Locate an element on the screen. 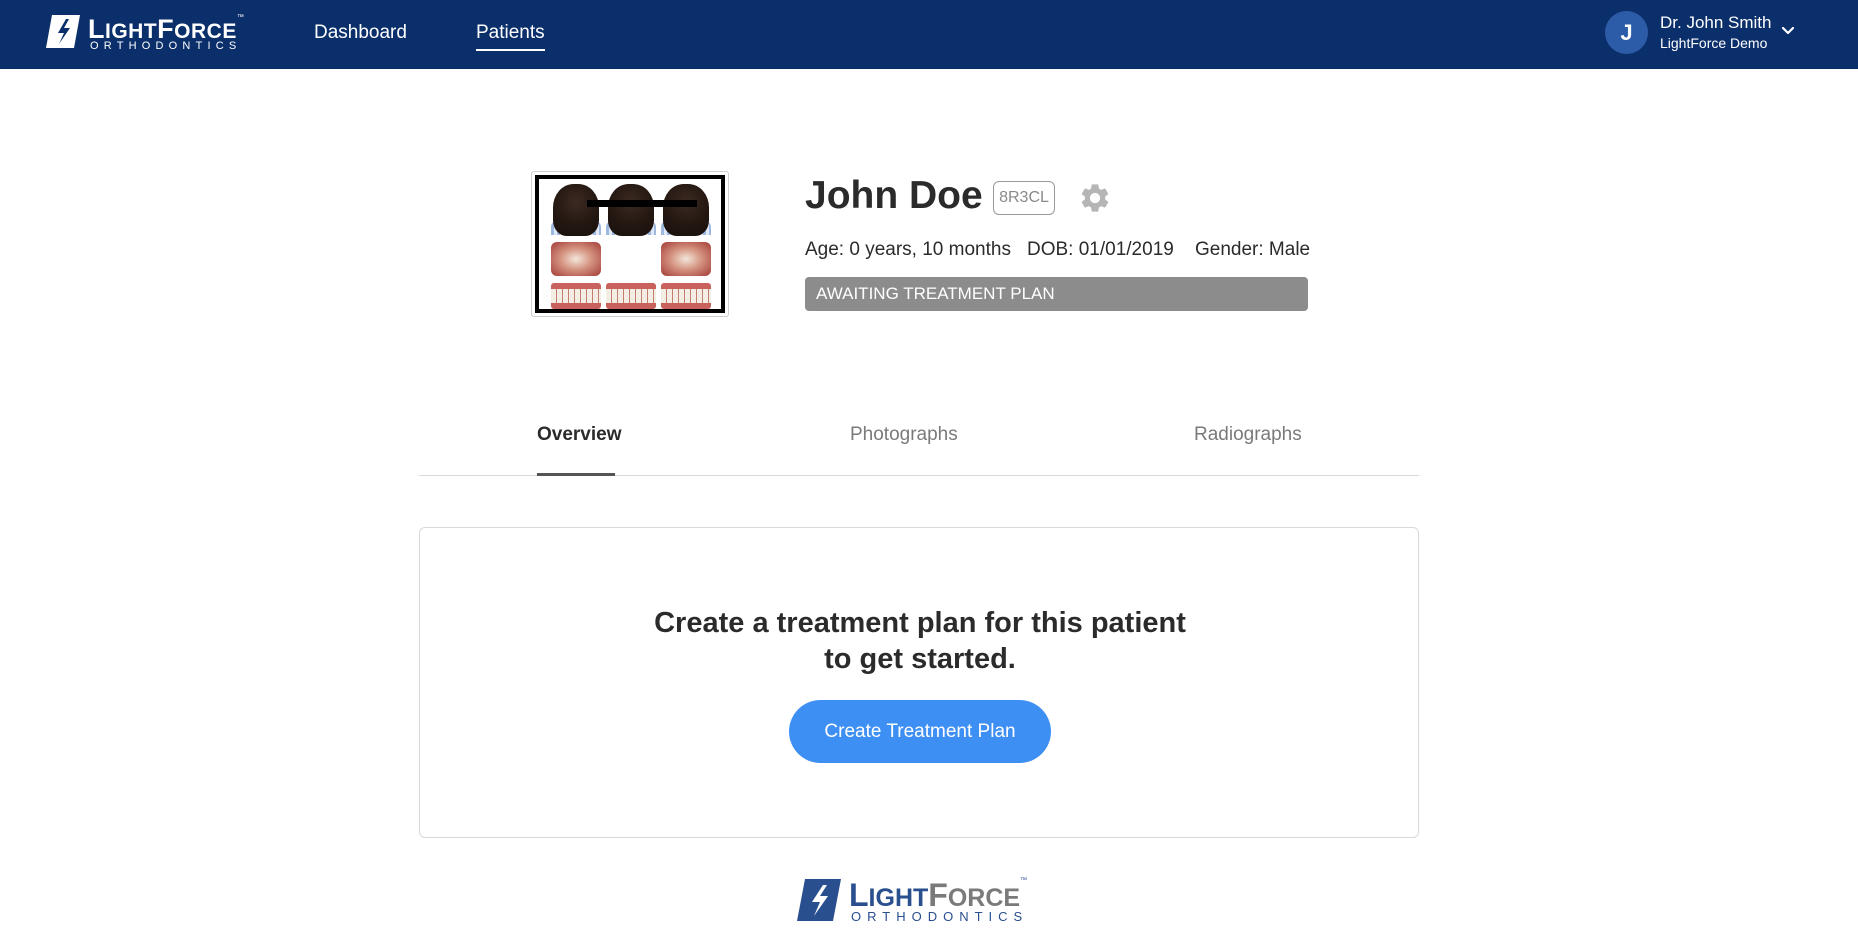 This screenshot has width=1858, height=928. status-badge: AWAITING TREATMENT PLAN is located at coordinates (1056, 294).